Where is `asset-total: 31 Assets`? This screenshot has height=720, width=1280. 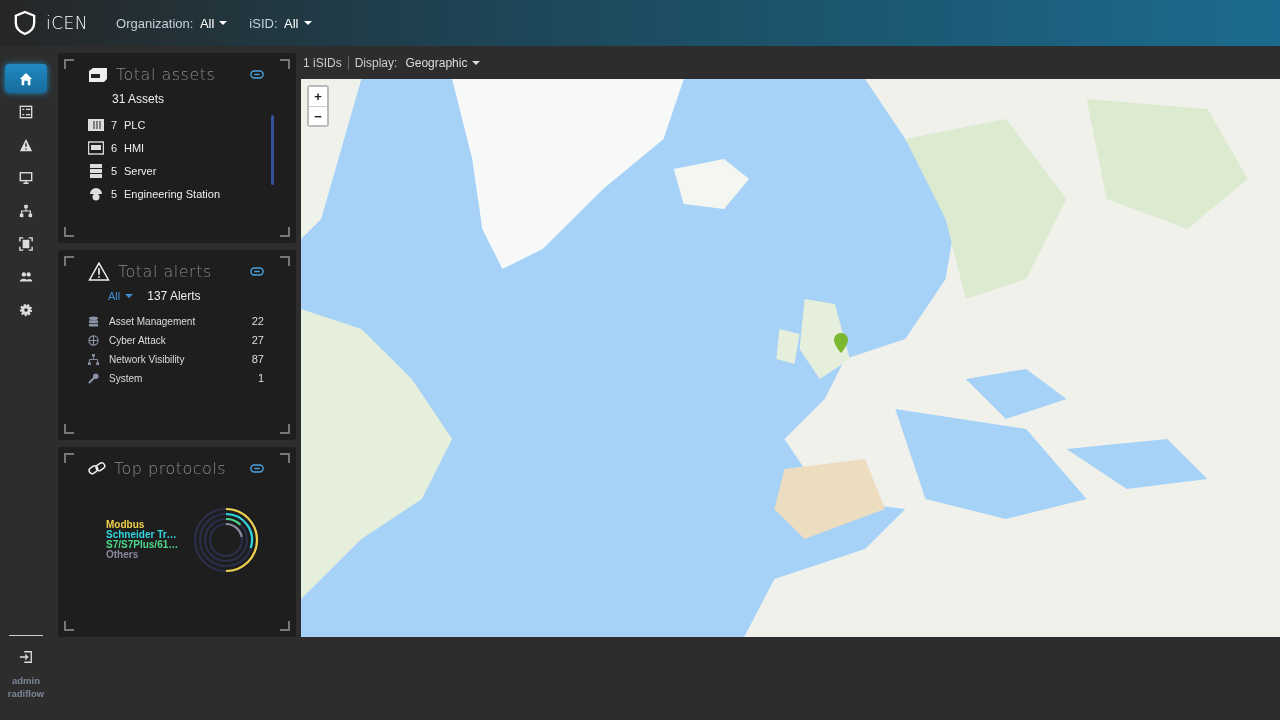
asset-total: 31 Assets is located at coordinates (139, 99).